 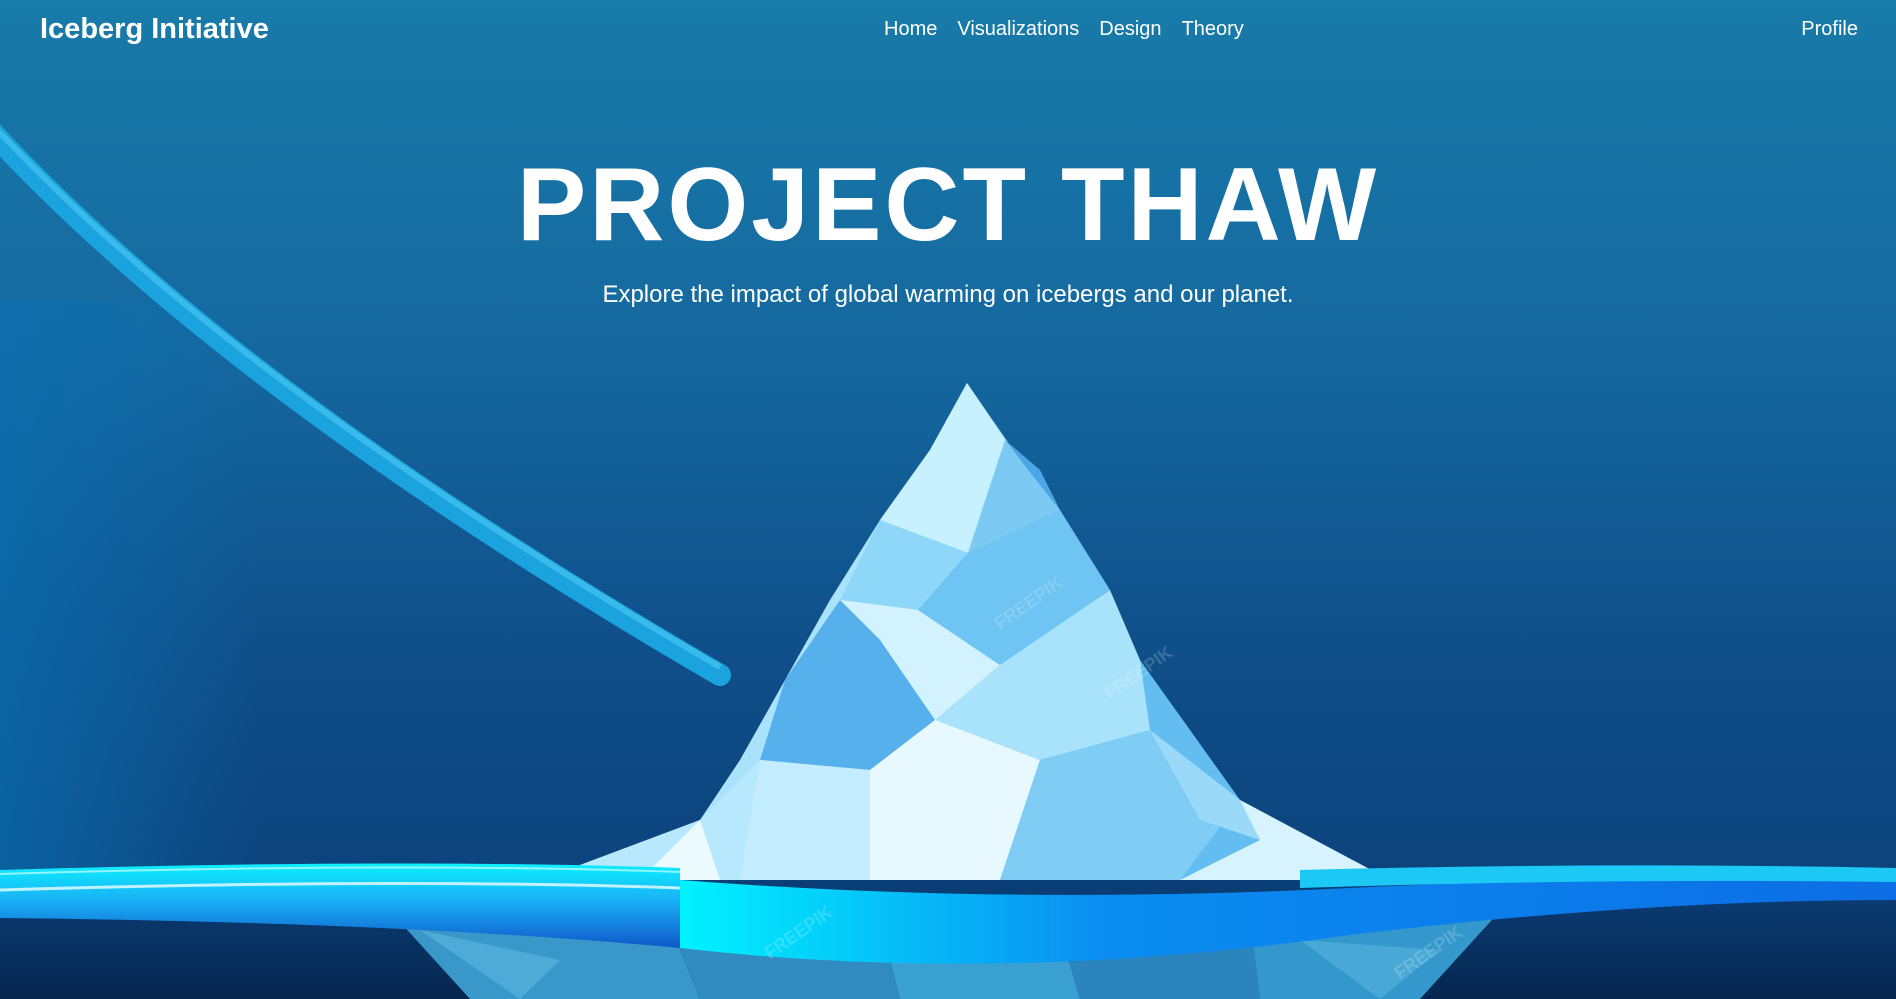 What do you see at coordinates (1213, 29) in the screenshot?
I see `nav-link-theory: Theory` at bounding box center [1213, 29].